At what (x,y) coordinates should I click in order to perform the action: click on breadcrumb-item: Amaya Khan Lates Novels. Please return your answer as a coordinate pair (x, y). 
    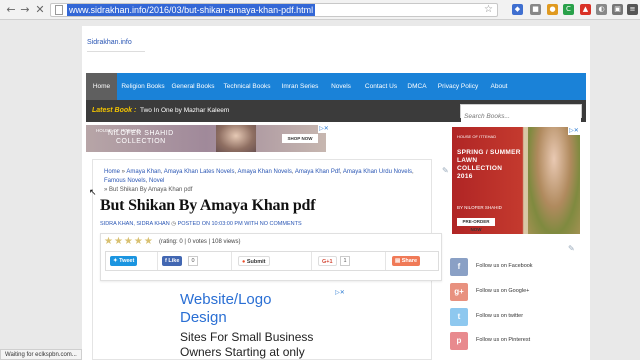
    Looking at the image, I should click on (199, 172).